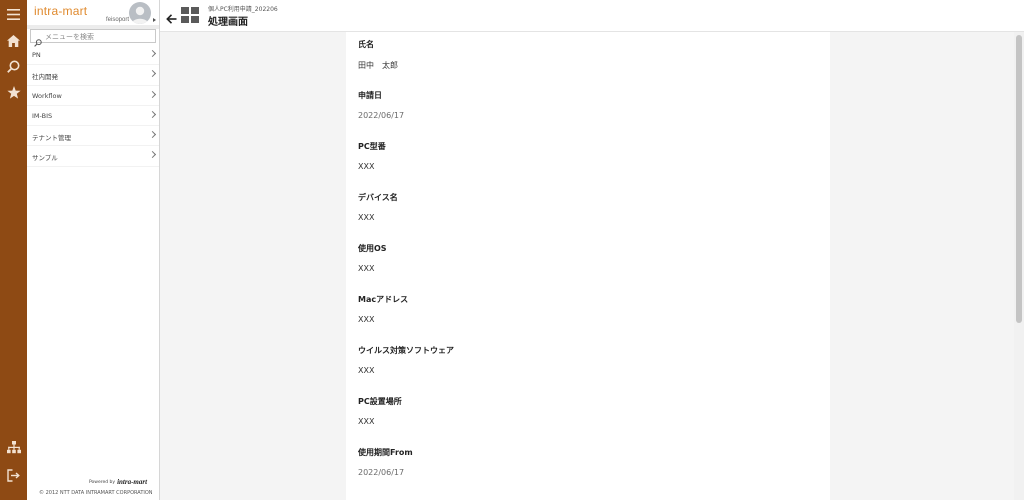  Describe the element at coordinates (42, 115) in the screenshot. I see `sidebar-item-label: IM-BIS` at that location.